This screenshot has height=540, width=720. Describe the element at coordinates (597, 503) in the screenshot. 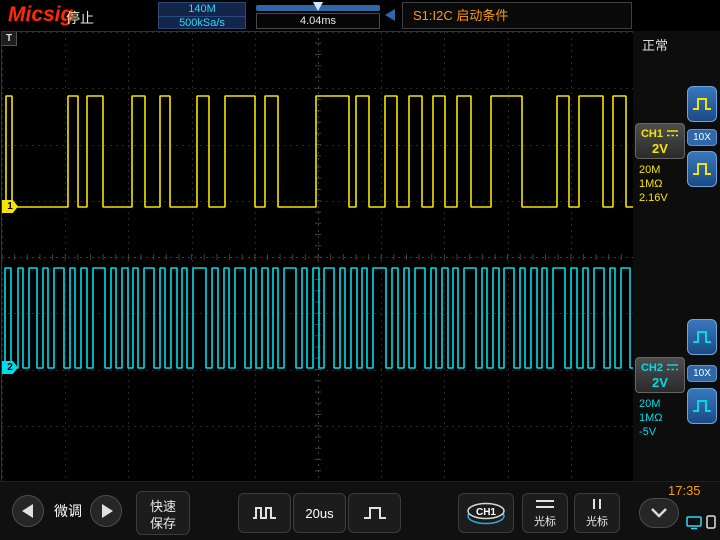

I see `vertical-cursor-icon` at that location.